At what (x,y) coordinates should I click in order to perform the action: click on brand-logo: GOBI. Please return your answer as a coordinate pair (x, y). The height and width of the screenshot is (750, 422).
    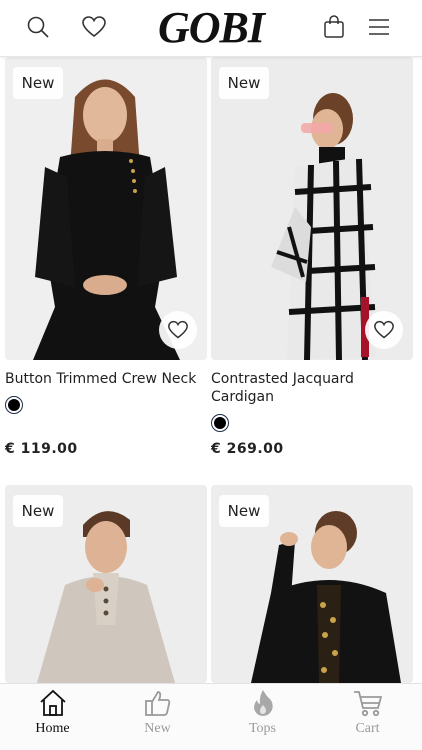
    Looking at the image, I should click on (211, 27).